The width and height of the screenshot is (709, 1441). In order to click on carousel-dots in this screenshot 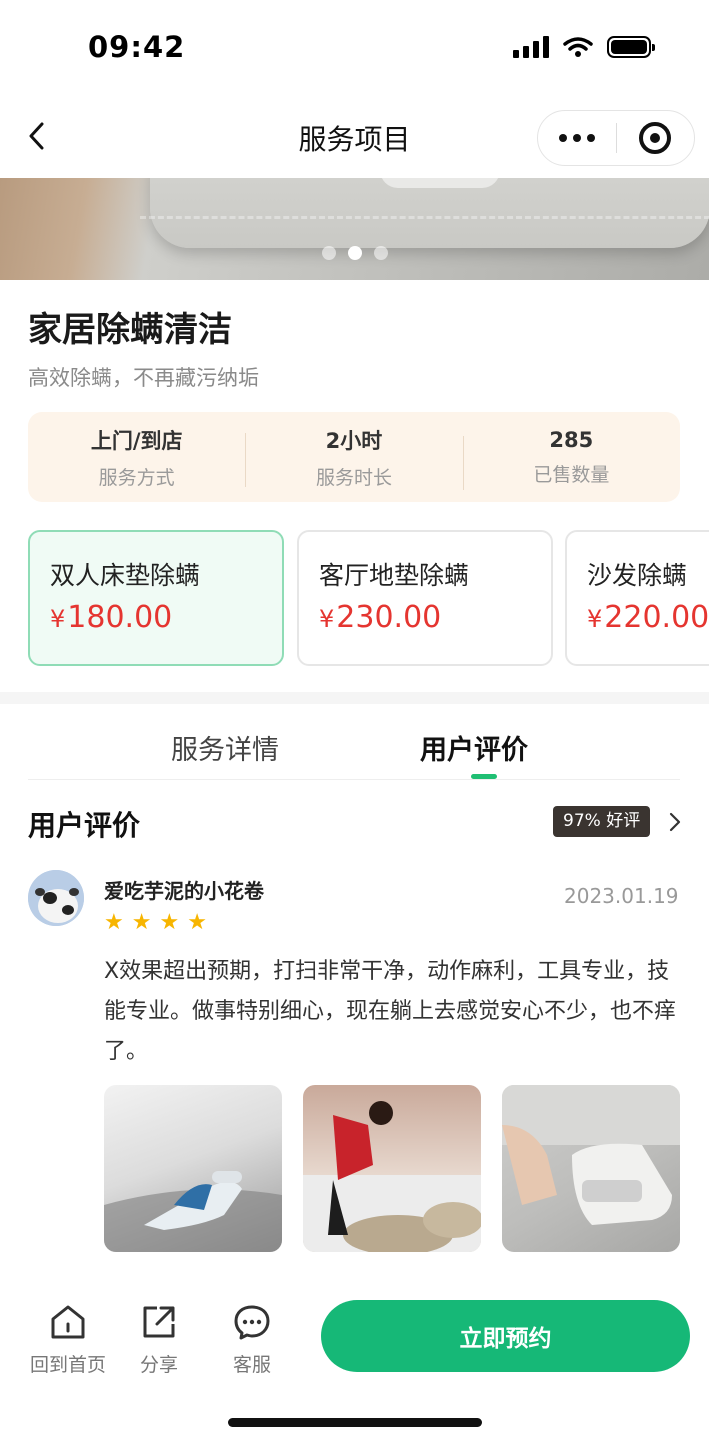, I will do `click(354, 253)`.